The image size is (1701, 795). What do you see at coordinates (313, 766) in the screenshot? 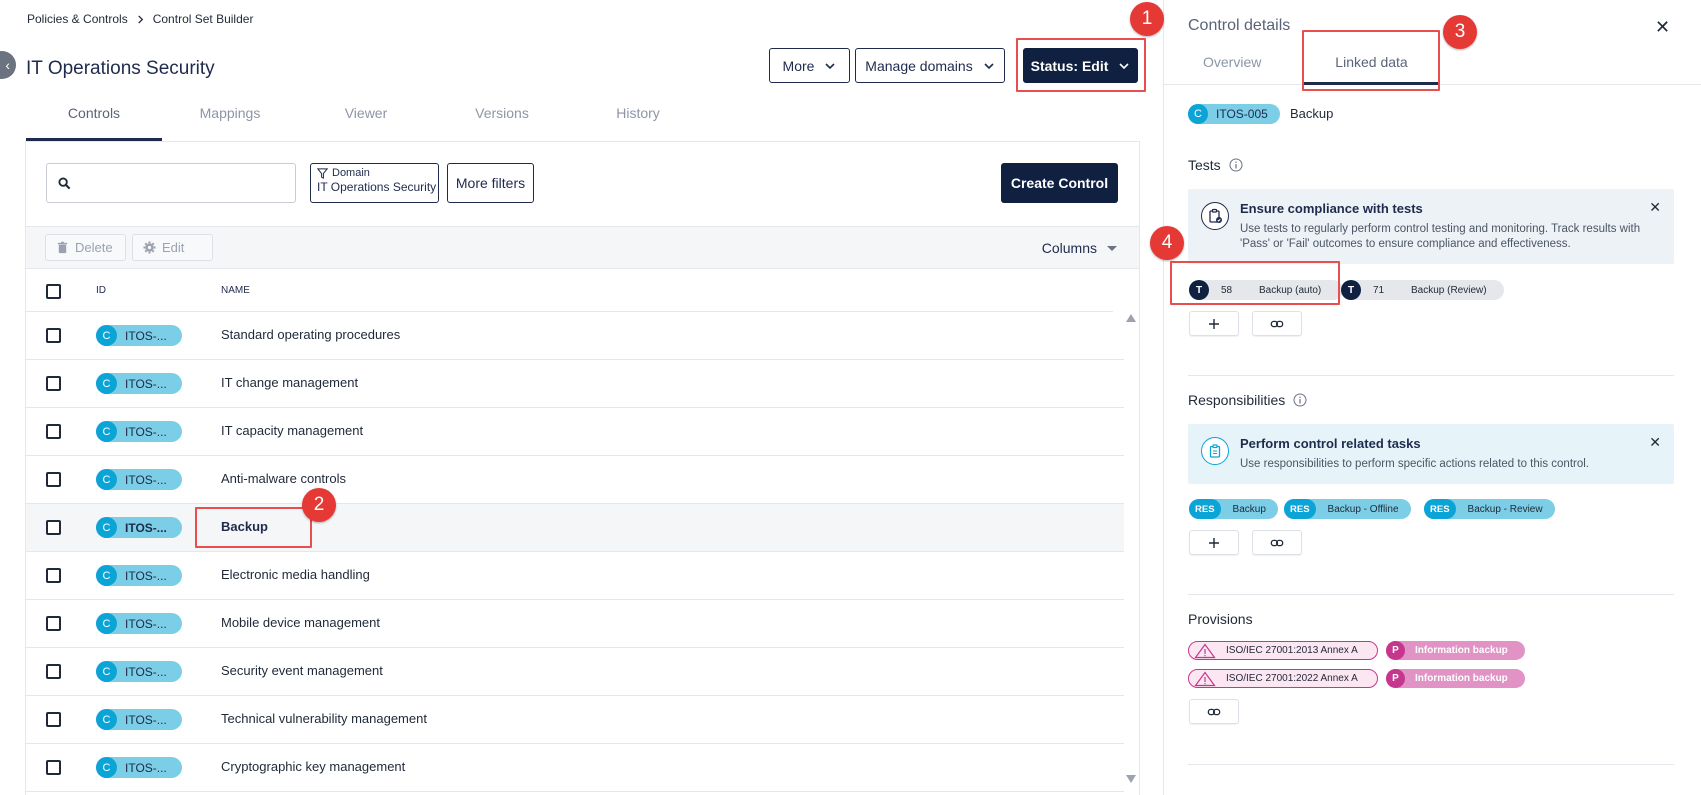
I see `control-name: Cryptographic key management` at bounding box center [313, 766].